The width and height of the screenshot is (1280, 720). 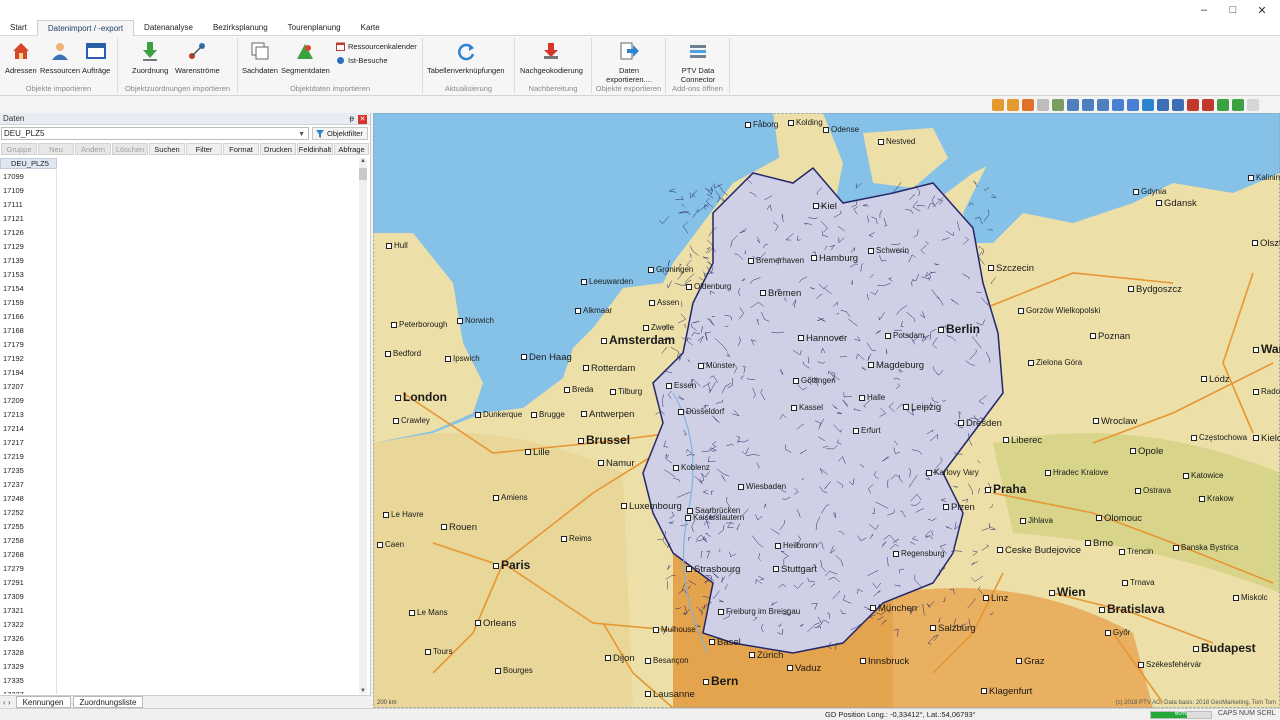 What do you see at coordinates (1119, 518) in the screenshot?
I see `city-label: Olomouc` at bounding box center [1119, 518].